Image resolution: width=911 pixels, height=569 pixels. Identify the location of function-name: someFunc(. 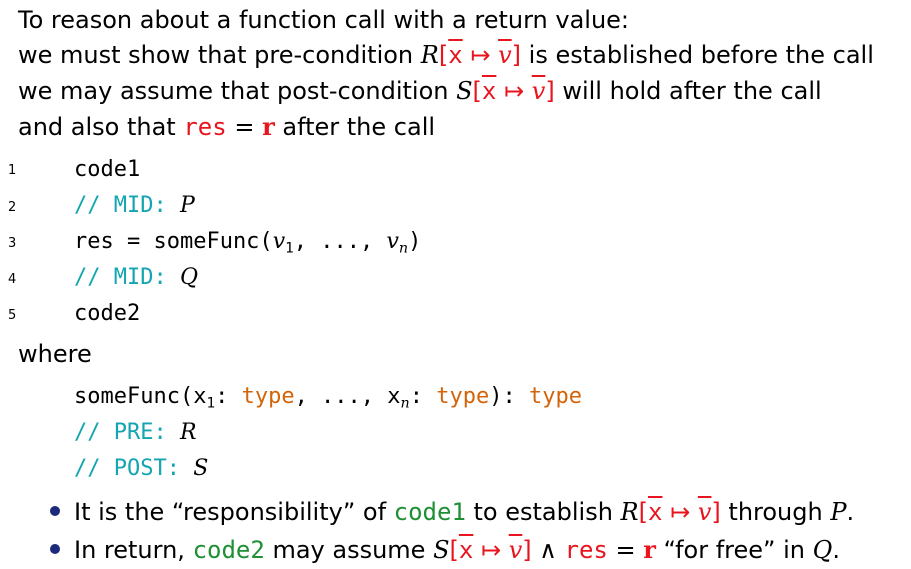
(134, 396).